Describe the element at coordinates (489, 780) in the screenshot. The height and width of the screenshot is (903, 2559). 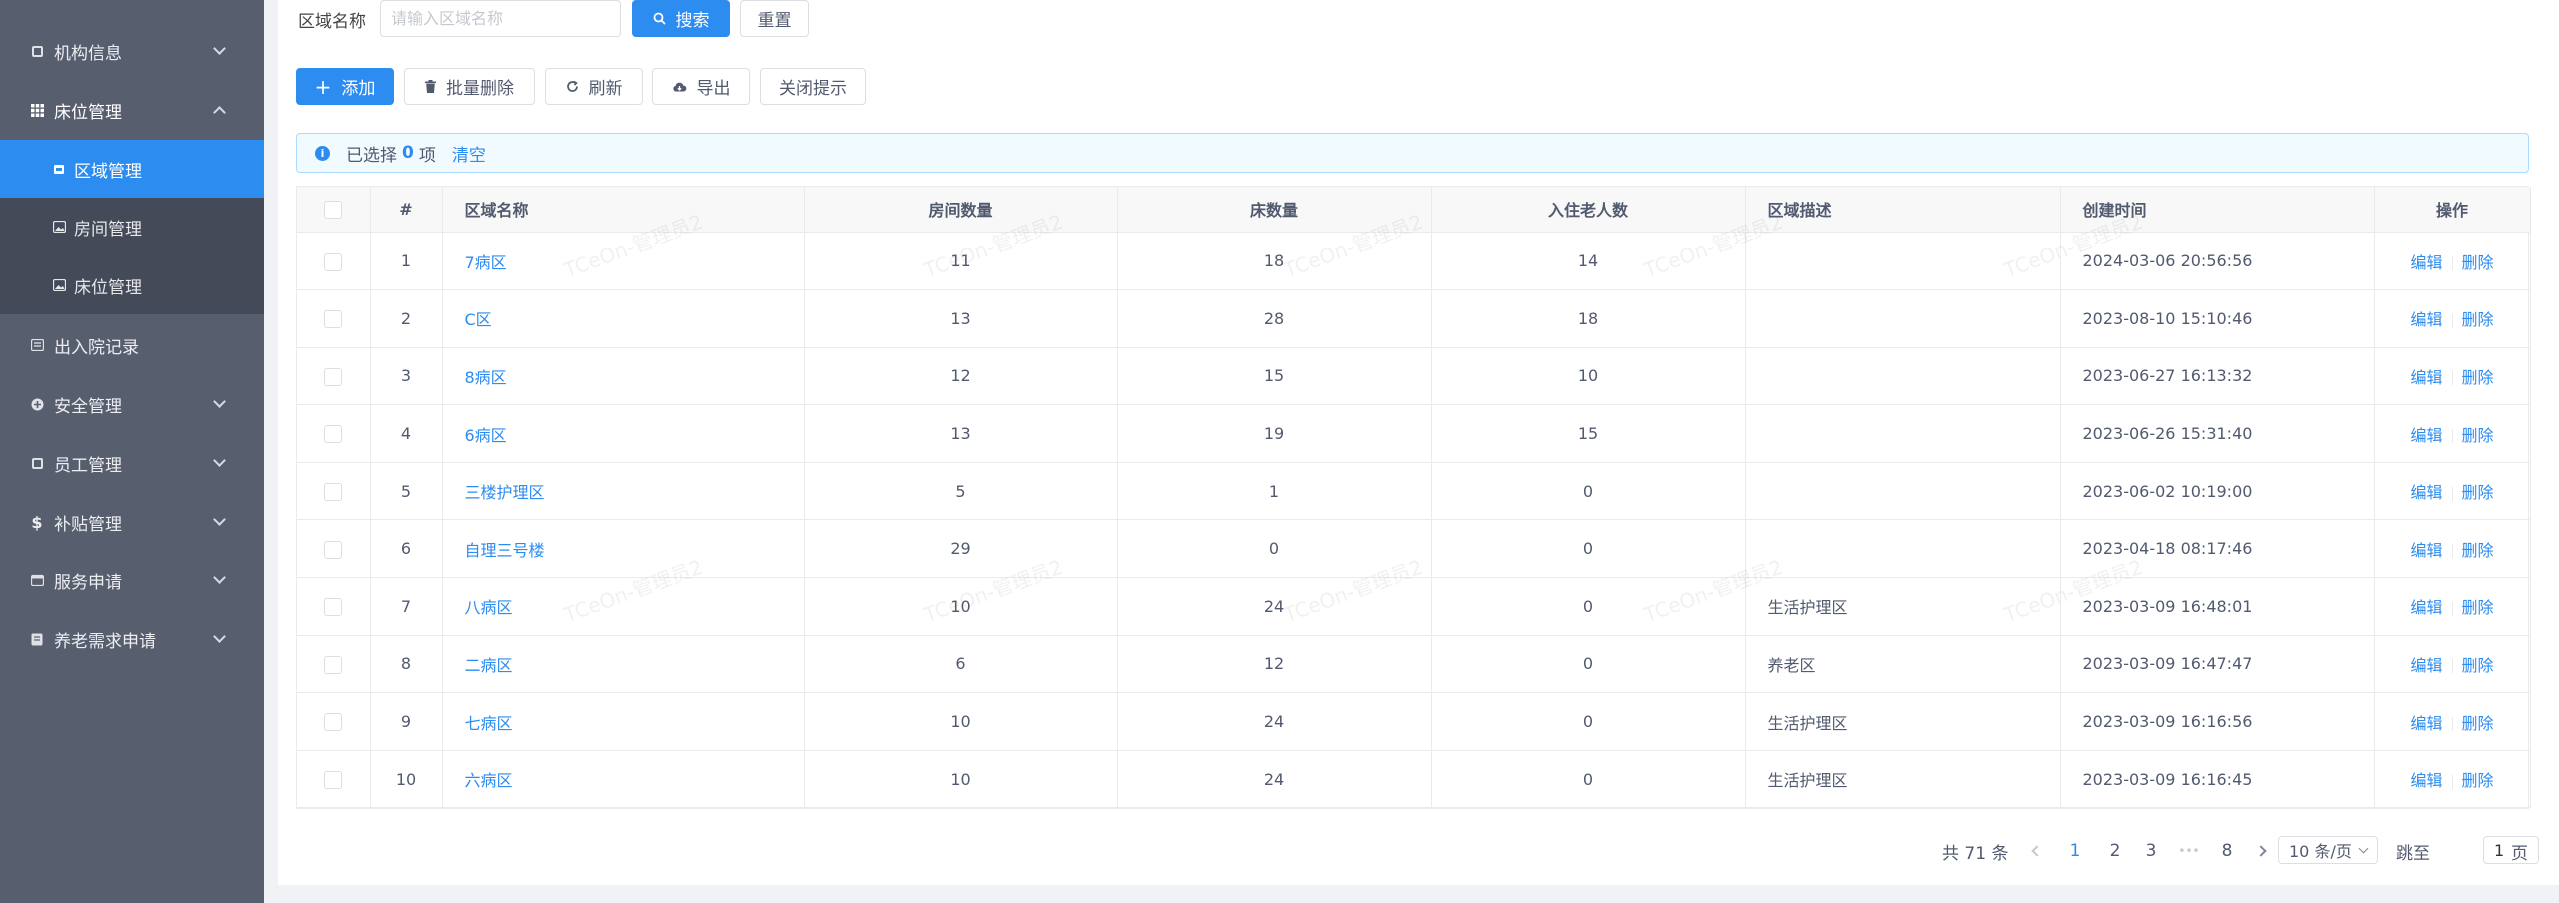
I see `area-name-link: 六病区` at that location.